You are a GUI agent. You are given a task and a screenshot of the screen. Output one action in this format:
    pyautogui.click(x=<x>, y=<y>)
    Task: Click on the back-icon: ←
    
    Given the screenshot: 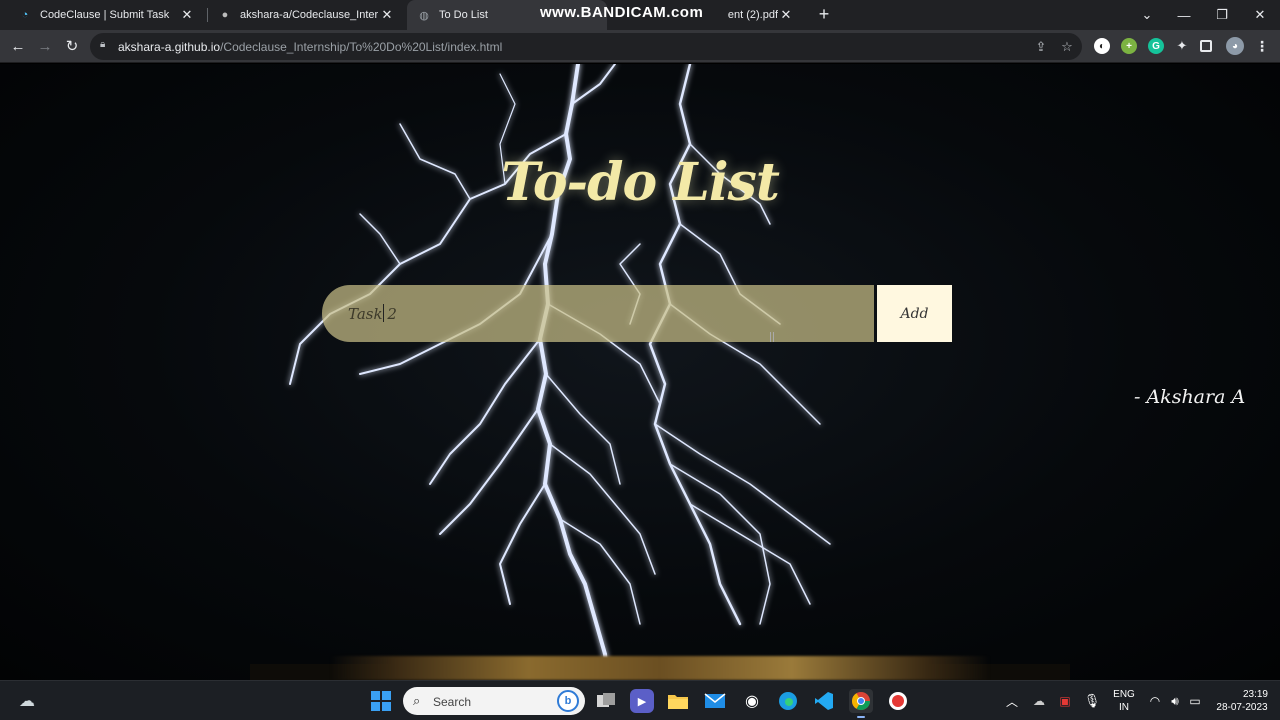 What is the action you would take?
    pyautogui.click(x=18, y=46)
    